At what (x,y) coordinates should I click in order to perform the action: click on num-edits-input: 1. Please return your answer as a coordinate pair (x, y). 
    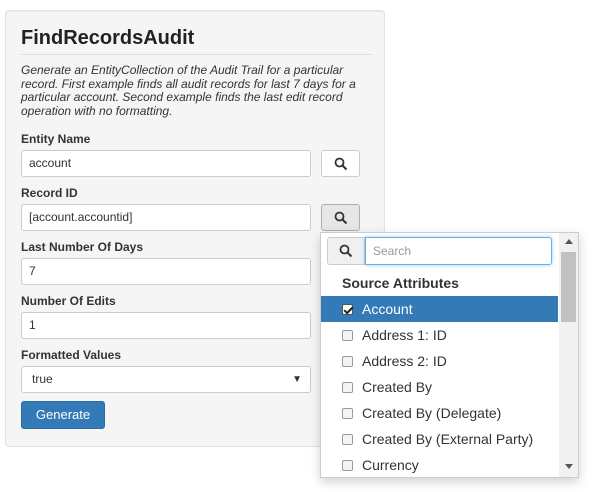
    Looking at the image, I should click on (166, 325).